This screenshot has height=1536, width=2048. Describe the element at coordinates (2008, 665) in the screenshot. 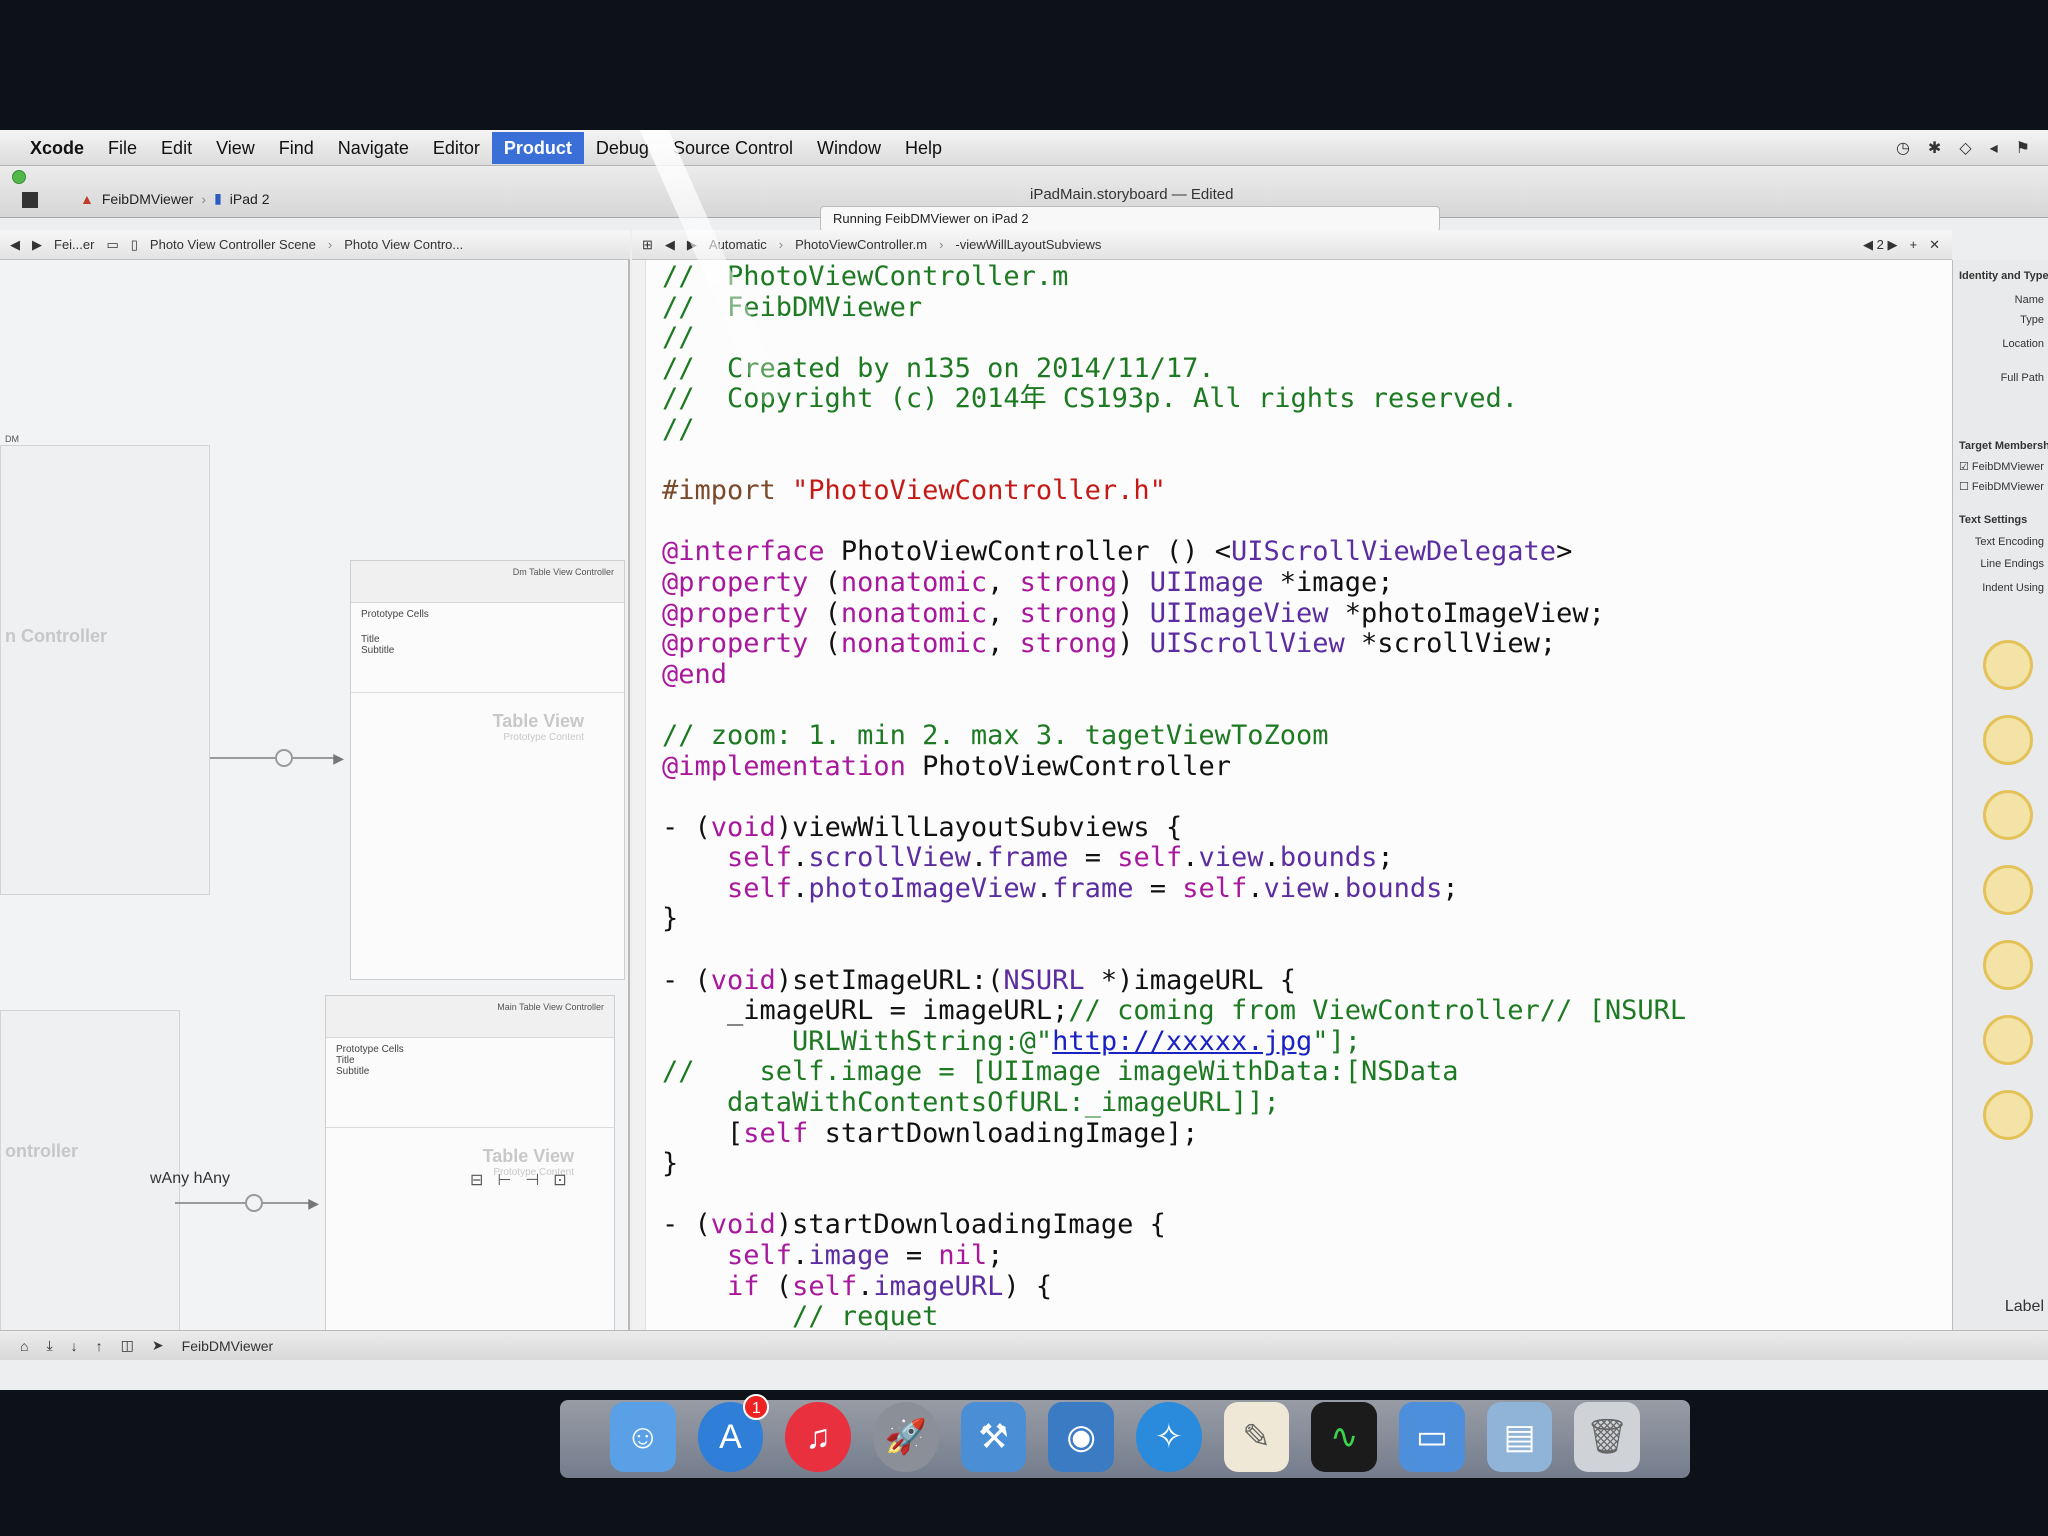

I see `label-library-icon` at that location.